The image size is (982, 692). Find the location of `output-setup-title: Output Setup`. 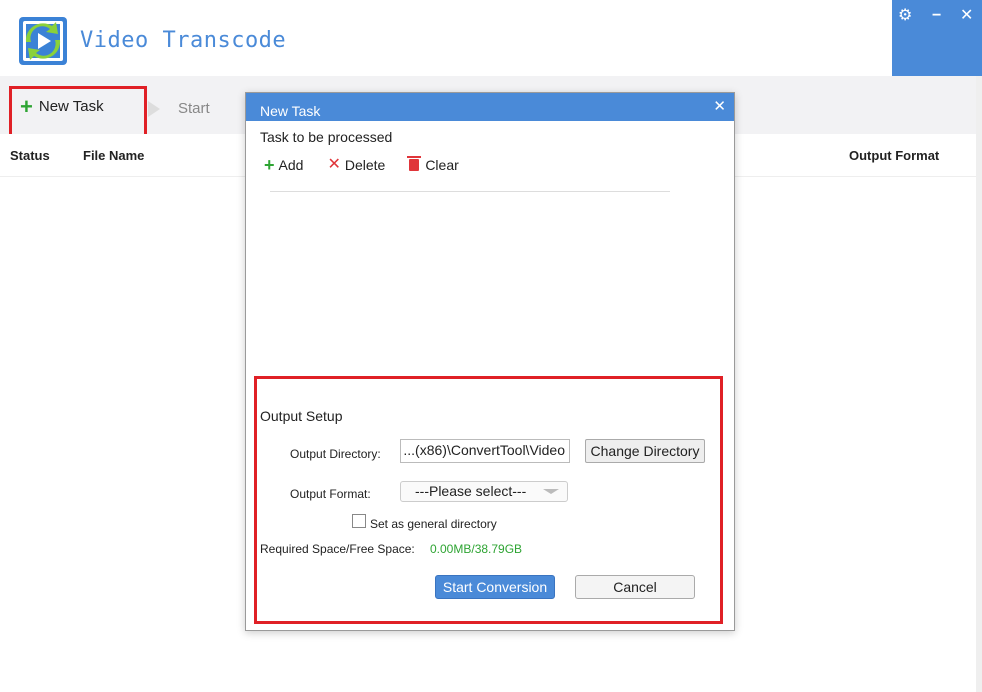

output-setup-title: Output Setup is located at coordinates (301, 416).